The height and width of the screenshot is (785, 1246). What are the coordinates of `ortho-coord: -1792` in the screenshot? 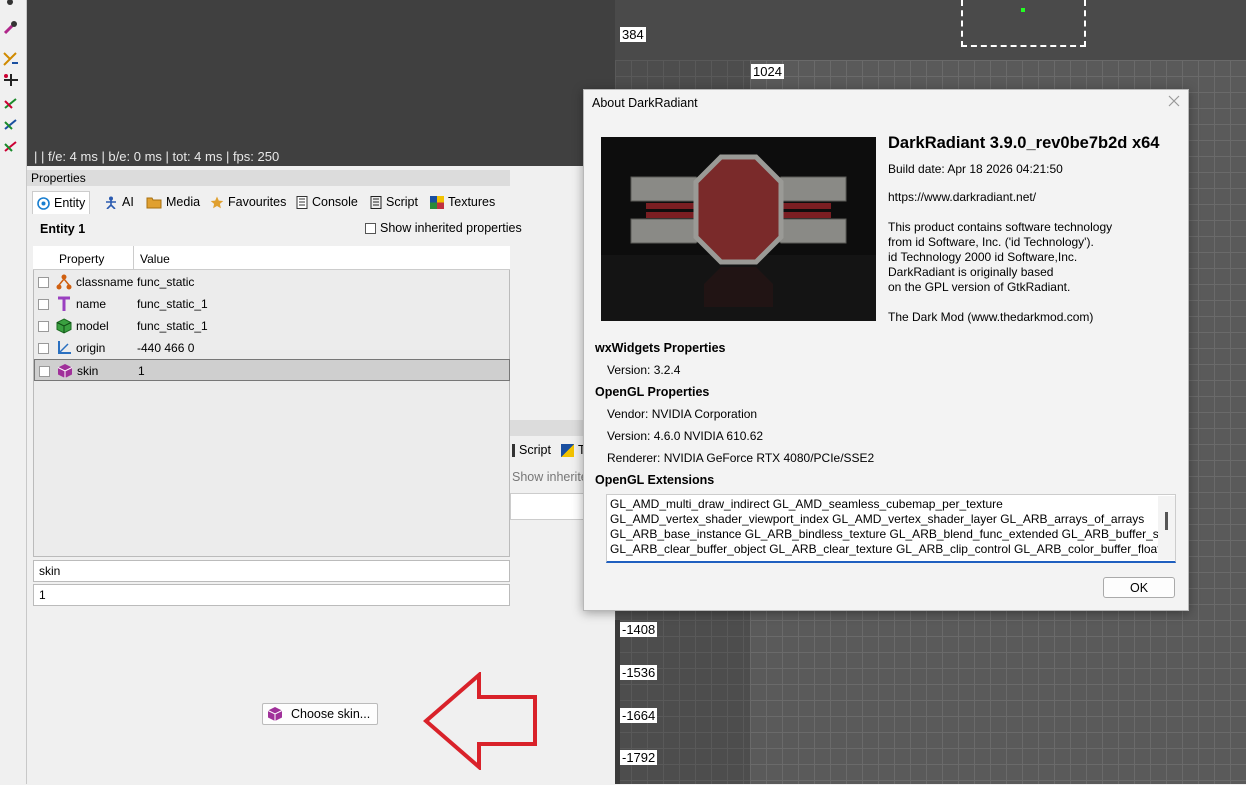 It's located at (639, 757).